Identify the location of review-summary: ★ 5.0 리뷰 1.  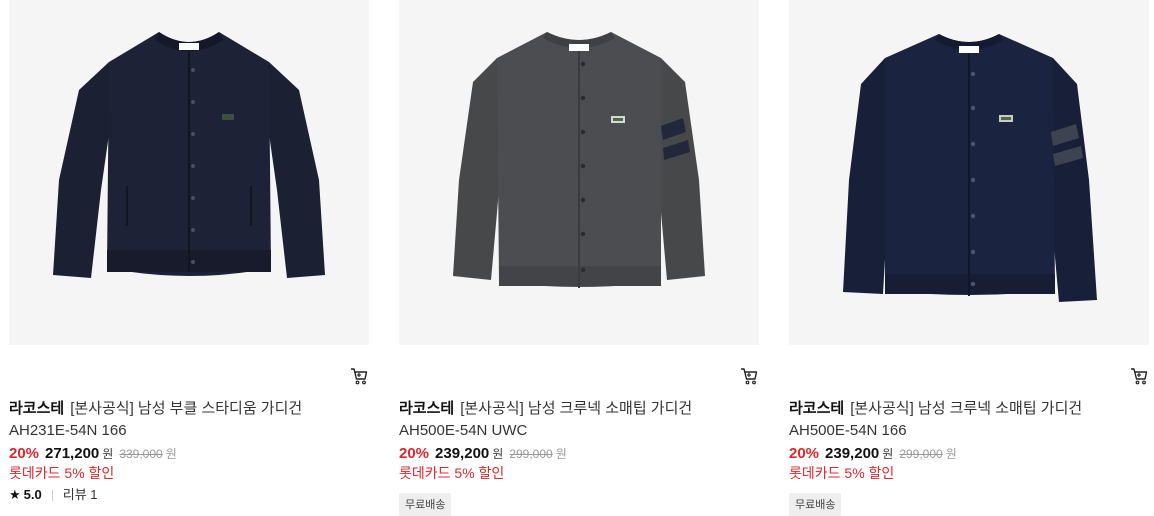
(53, 495).